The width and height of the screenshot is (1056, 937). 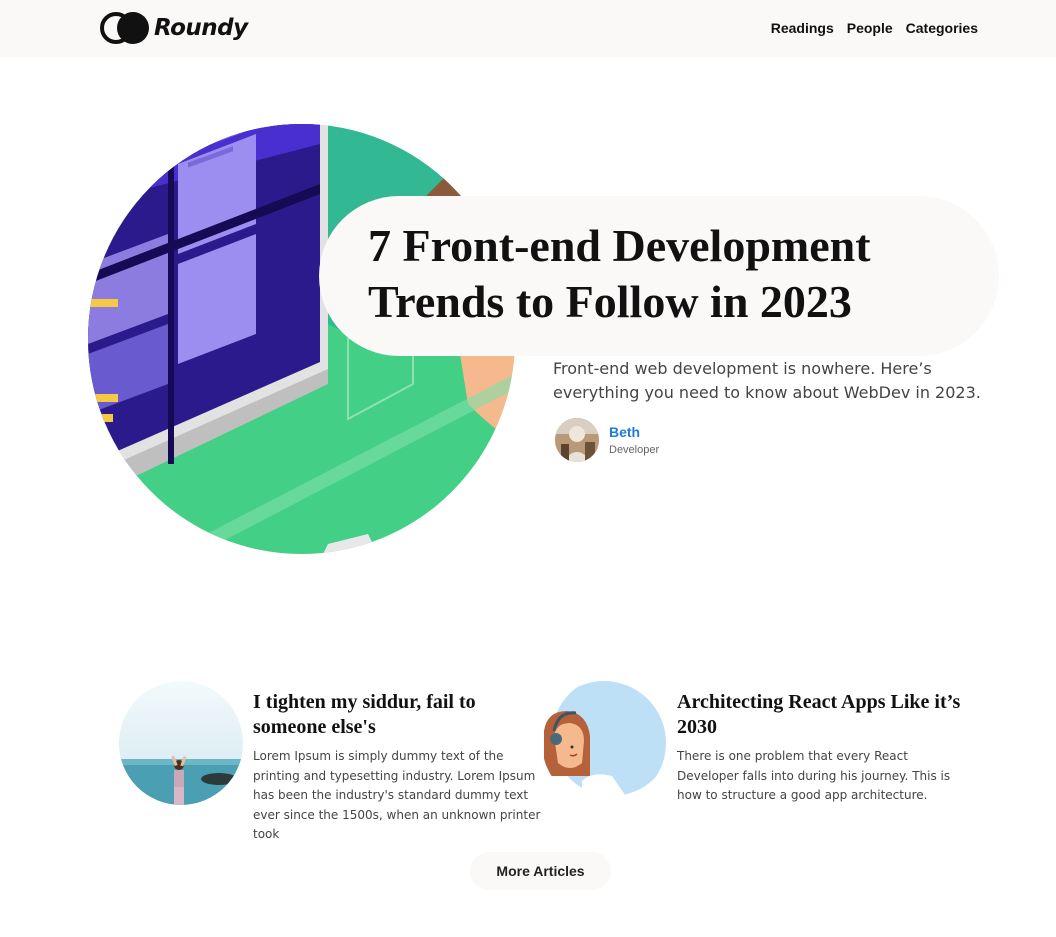 What do you see at coordinates (634, 450) in the screenshot?
I see `author-role: Developer` at bounding box center [634, 450].